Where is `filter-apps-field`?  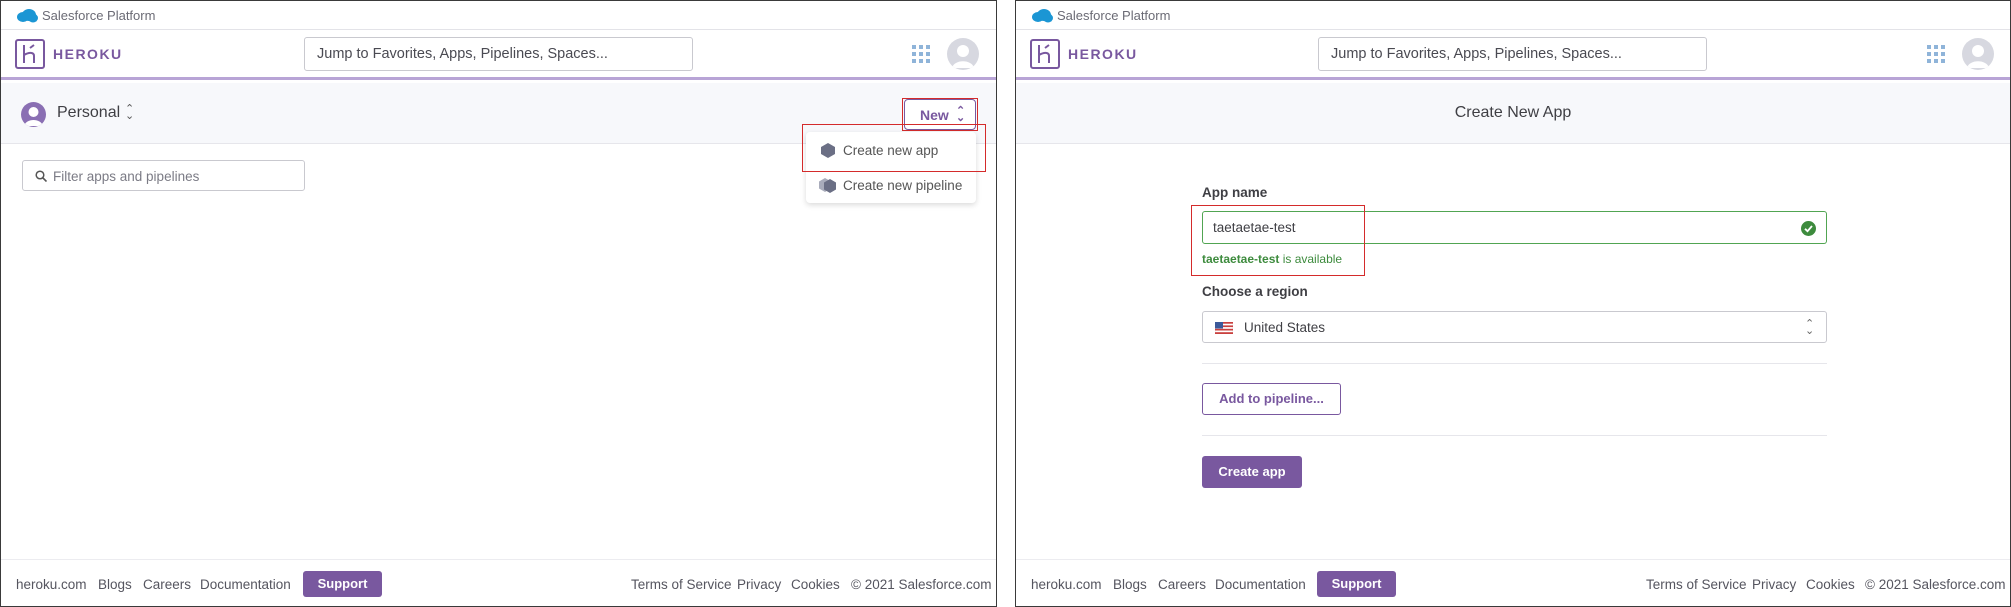
filter-apps-field is located at coordinates (163, 175).